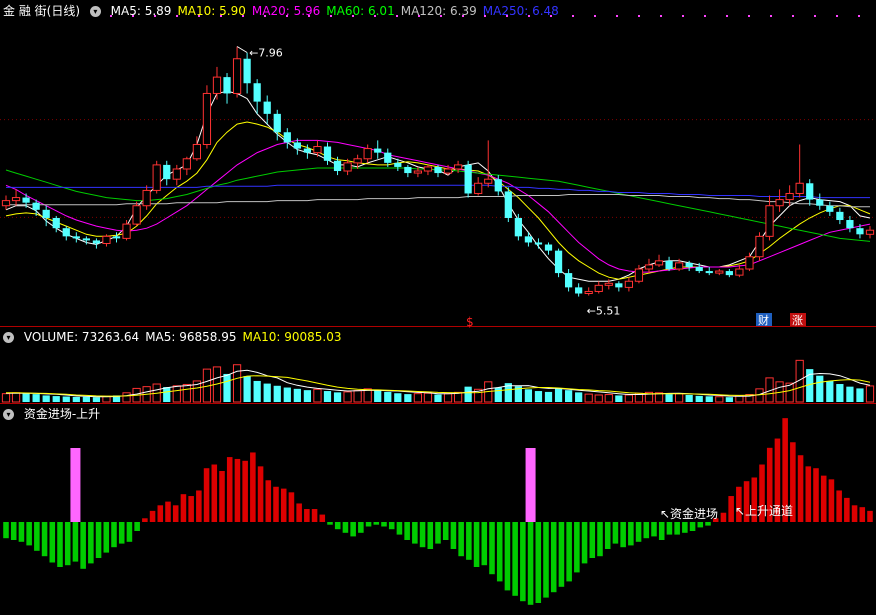  What do you see at coordinates (95, 11) in the screenshot?
I see `settings-icon: ▾` at bounding box center [95, 11].